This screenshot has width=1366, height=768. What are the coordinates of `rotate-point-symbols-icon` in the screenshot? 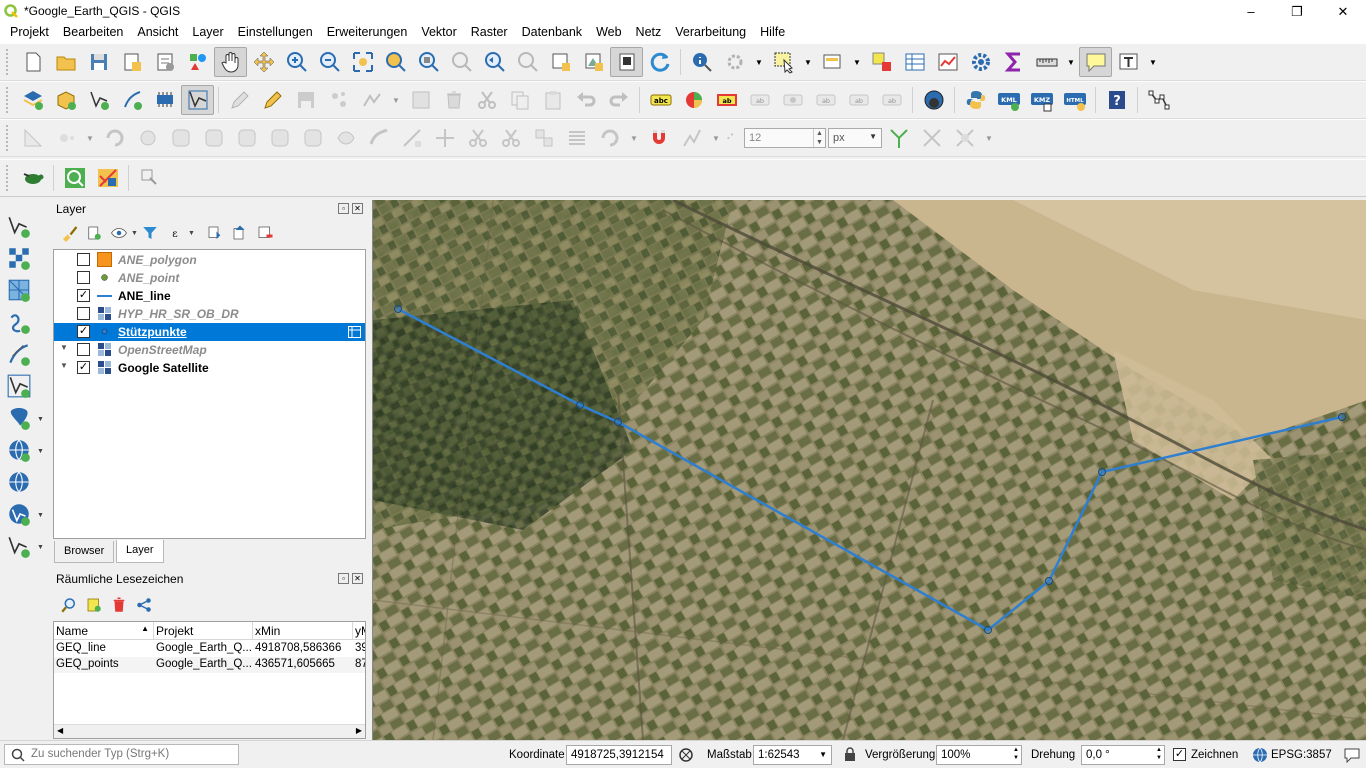 It's located at (609, 138).